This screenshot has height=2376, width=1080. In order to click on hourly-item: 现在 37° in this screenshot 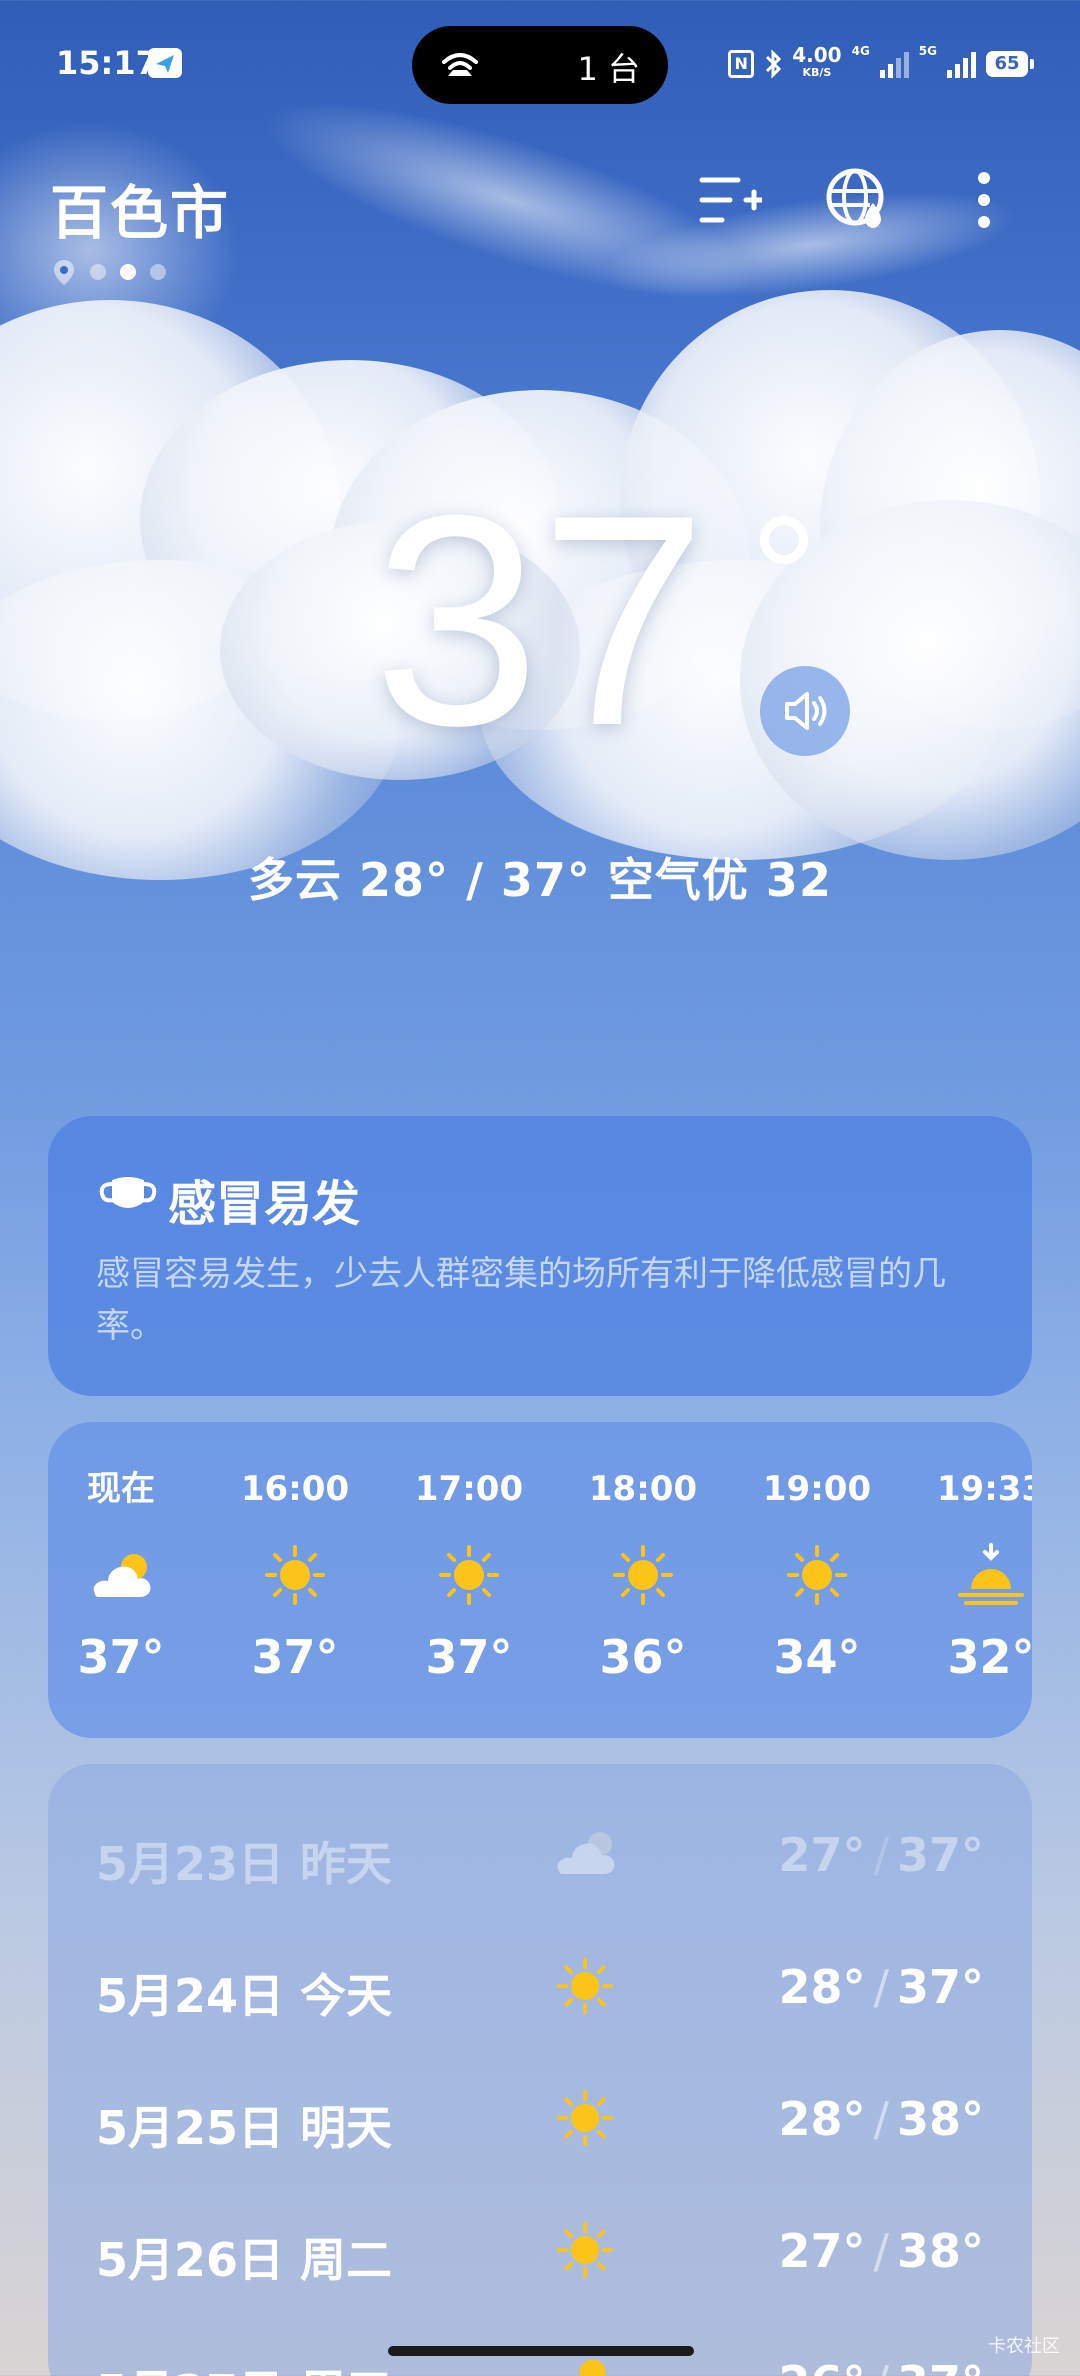, I will do `click(121, 1574)`.